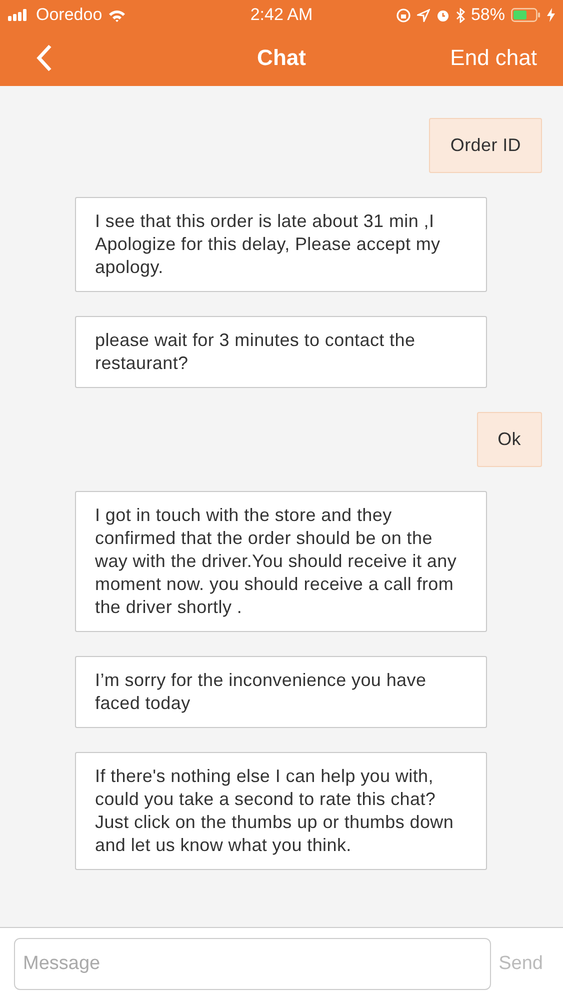  What do you see at coordinates (487, 15) in the screenshot?
I see `battery-percent: 58%` at bounding box center [487, 15].